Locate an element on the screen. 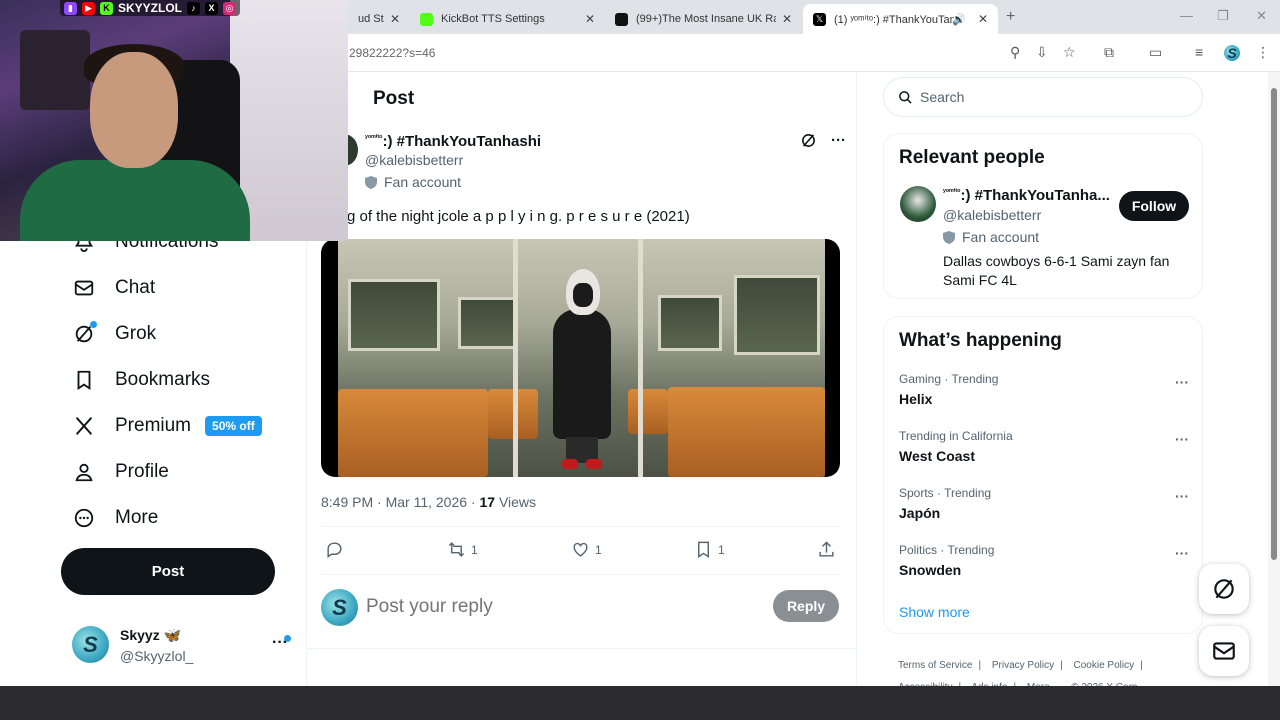 This screenshot has width=1280, height=720. tab-4-active: 𝕏 (1) ʸᵒᵐⁱᵗᵒ:) #ThankYouTanhas 🔊 ✕ is located at coordinates (900, 19).